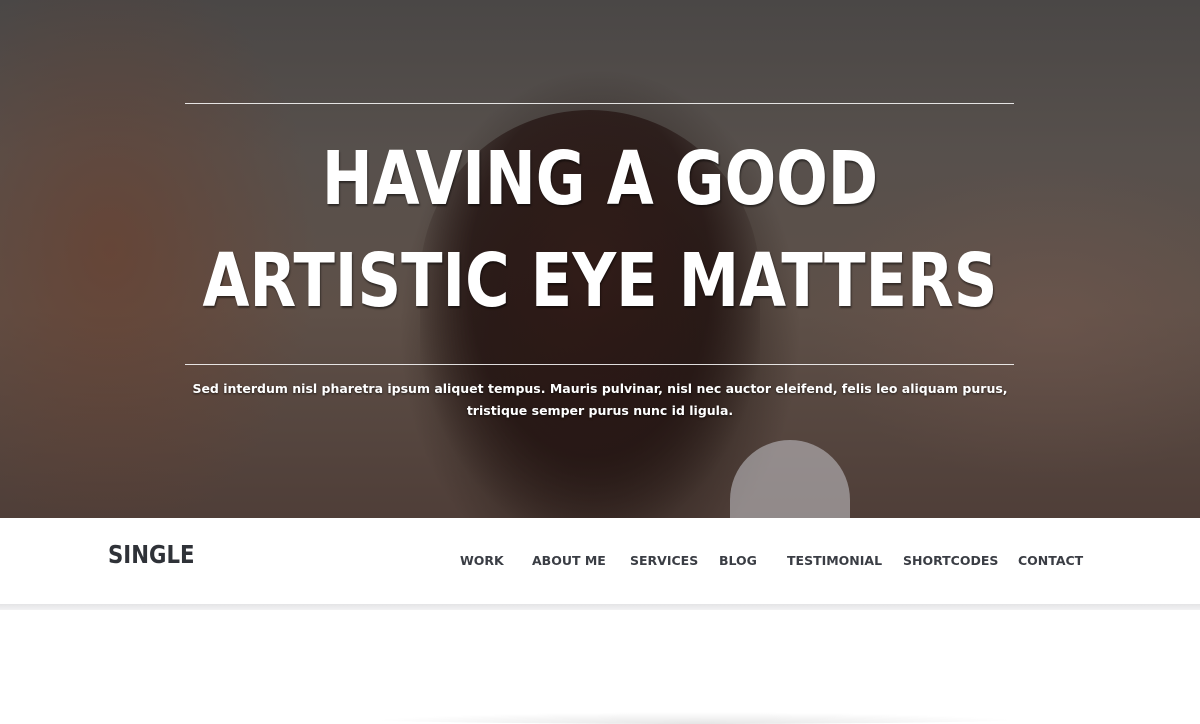 The height and width of the screenshot is (724, 1200). Describe the element at coordinates (151, 554) in the screenshot. I see `site-logo: SINGLE` at that location.